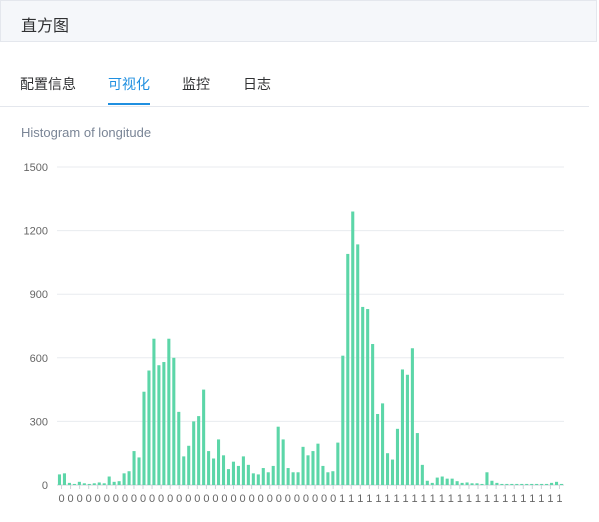  I want to click on tab-visualization: 可视化, so click(129, 84).